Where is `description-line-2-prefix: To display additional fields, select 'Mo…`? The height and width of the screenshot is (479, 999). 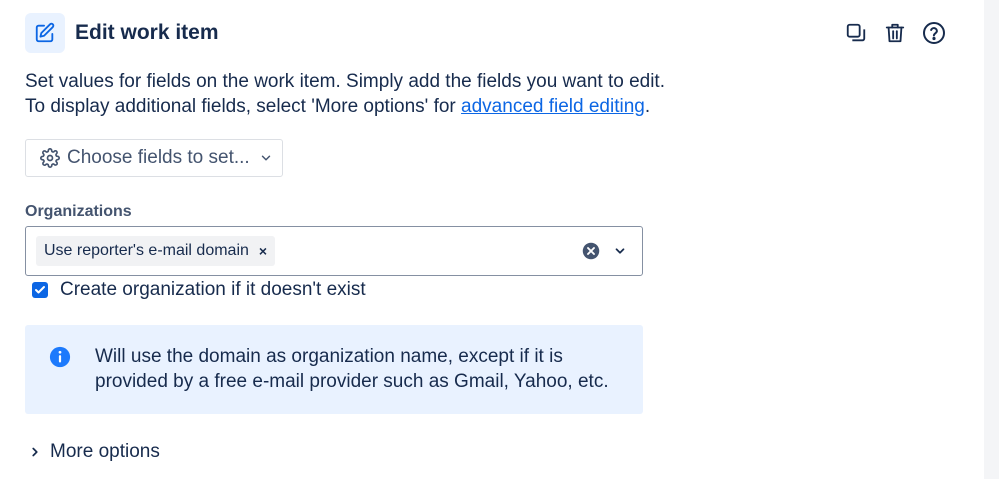 description-line-2-prefix: To display additional fields, select 'Mo… is located at coordinates (243, 106).